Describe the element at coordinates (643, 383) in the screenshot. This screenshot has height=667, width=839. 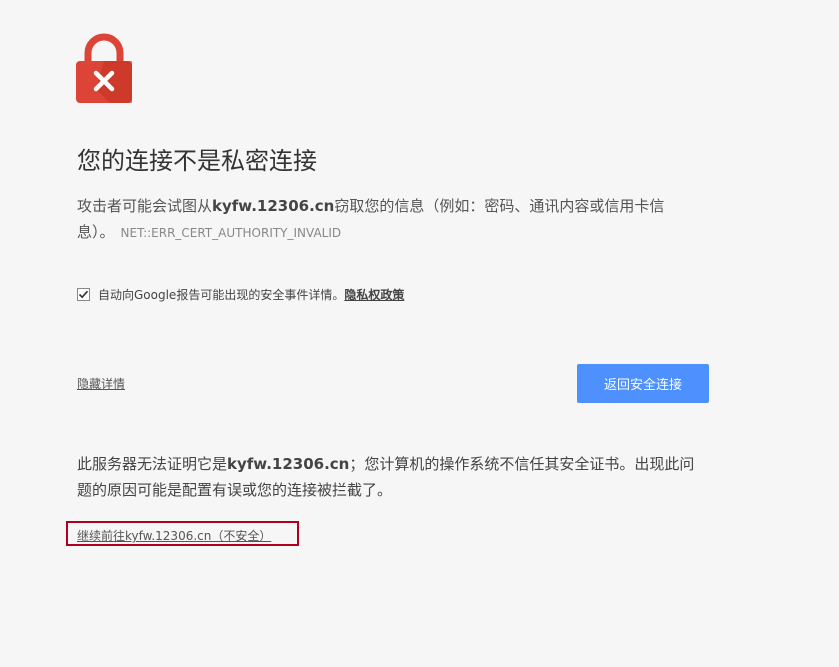
I see `back-to-safety-button: 返回安全连接` at that location.